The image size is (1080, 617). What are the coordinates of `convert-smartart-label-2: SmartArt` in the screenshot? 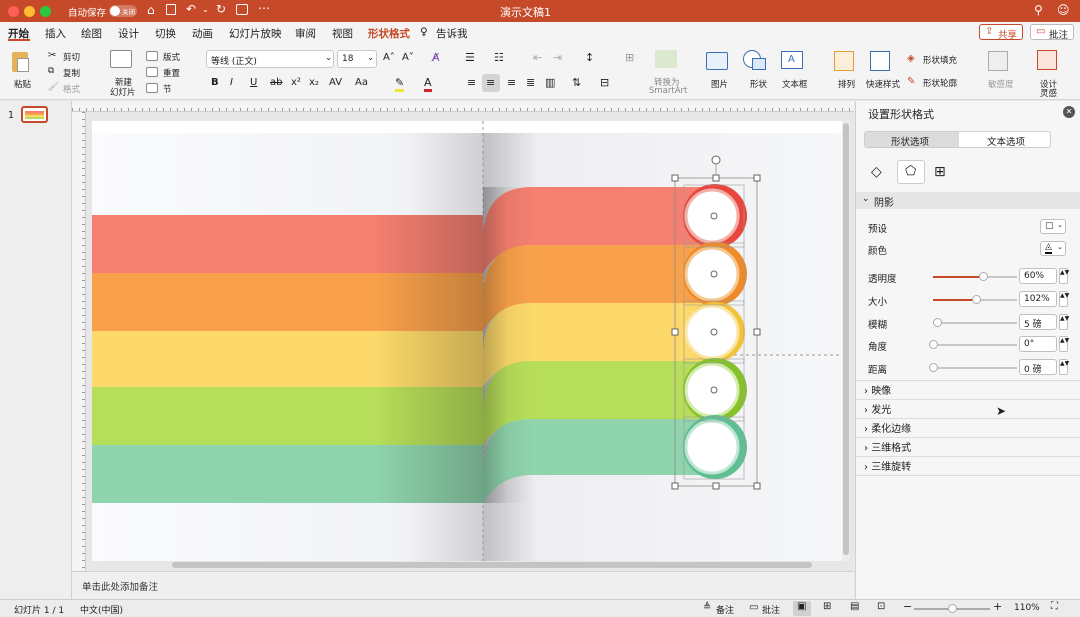 It's located at (668, 91).